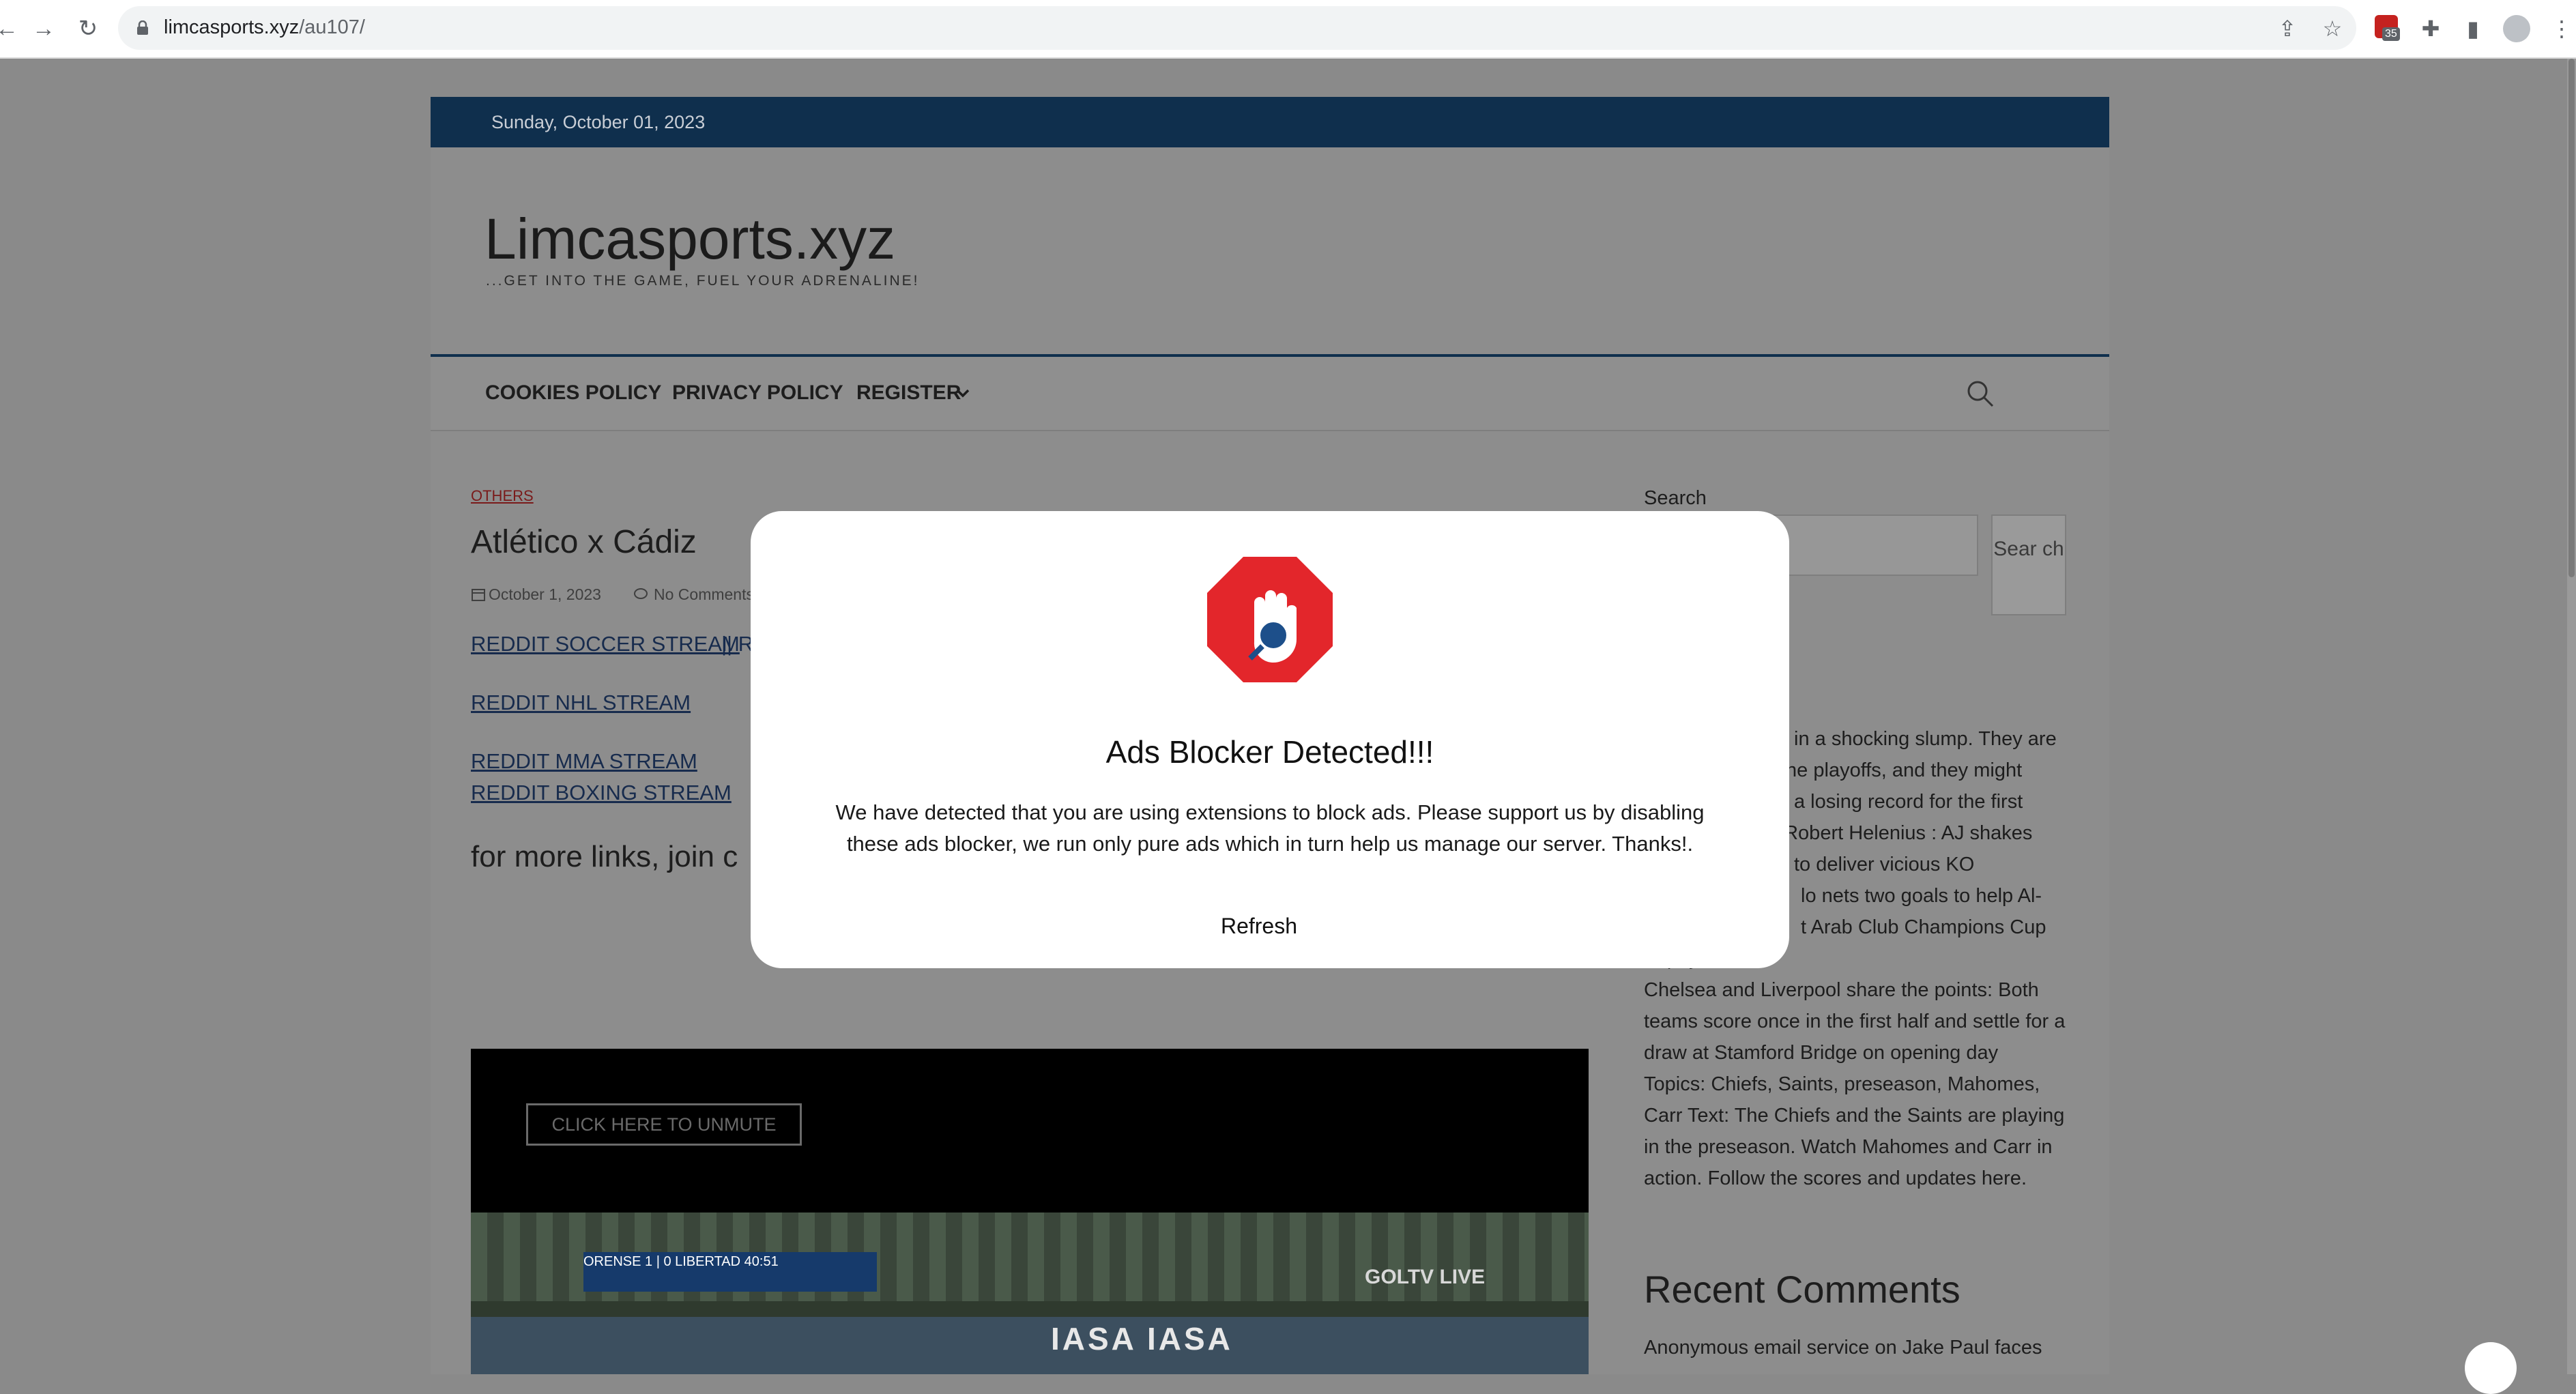  Describe the element at coordinates (43, 28) in the screenshot. I see `forward-icon: →` at that location.